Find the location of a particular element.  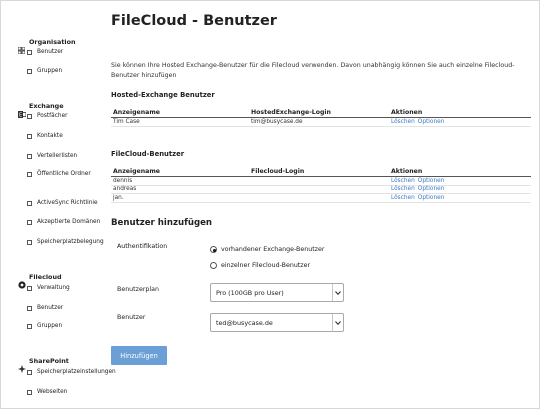

cell-name: dennis is located at coordinates (123, 180).